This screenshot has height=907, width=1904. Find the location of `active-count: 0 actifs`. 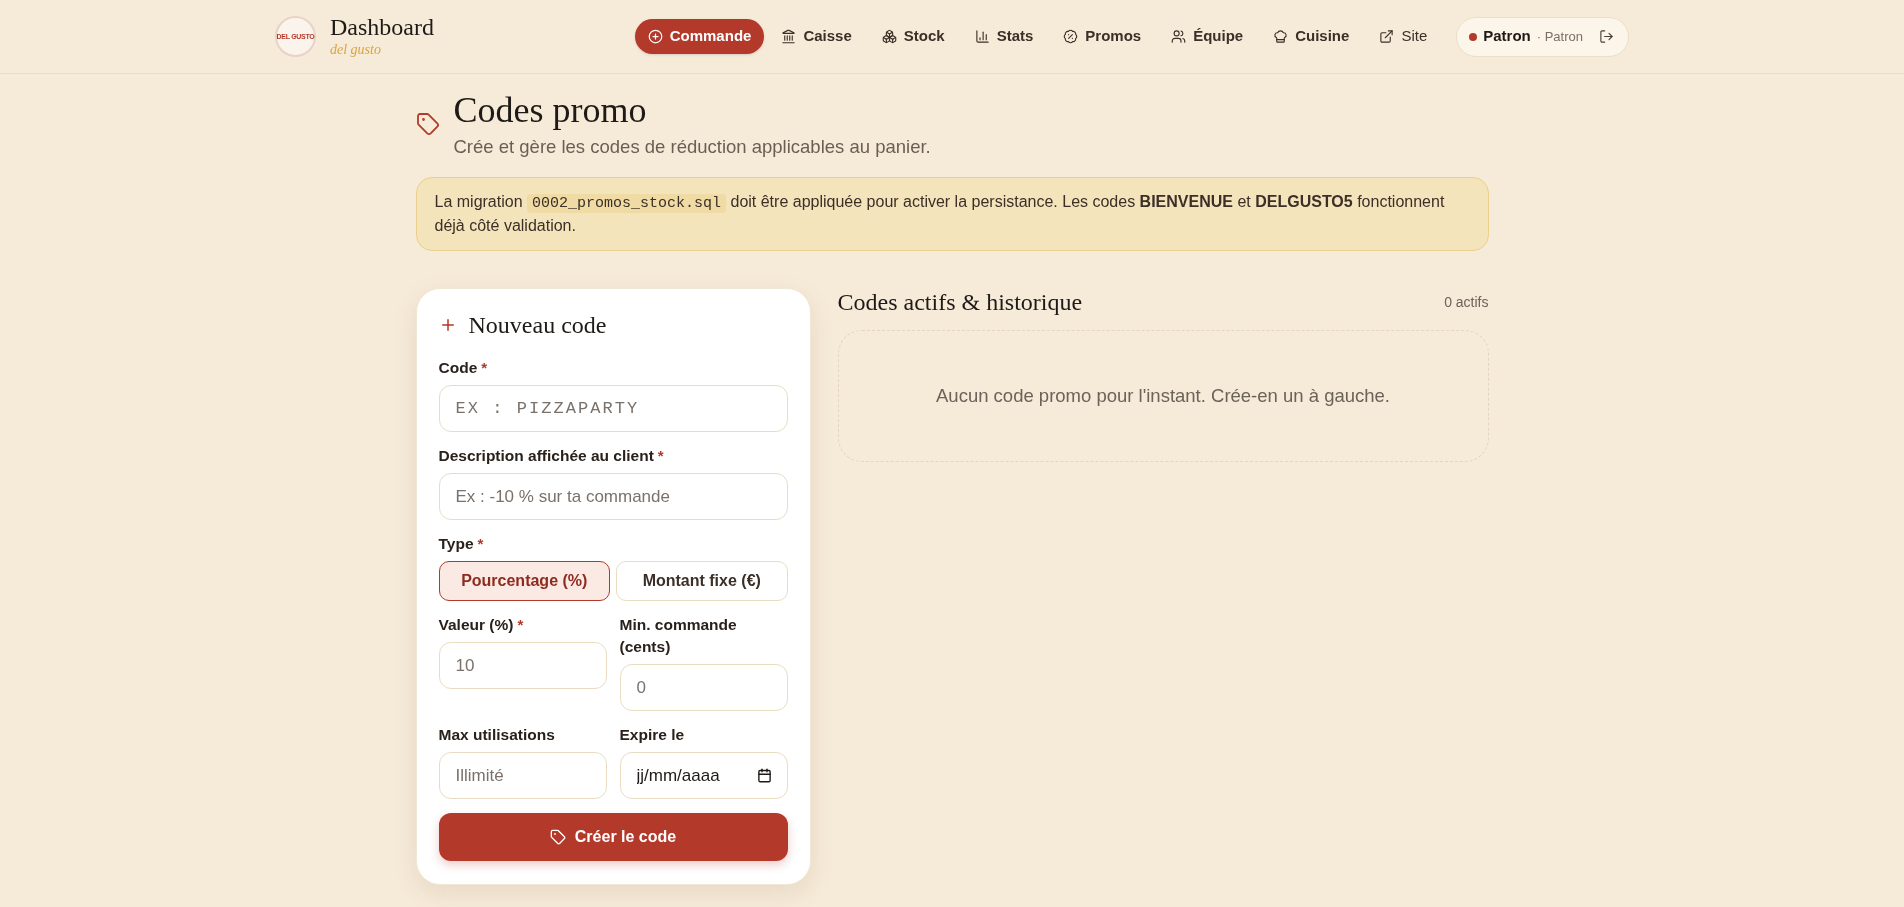

active-count: 0 actifs is located at coordinates (1466, 302).